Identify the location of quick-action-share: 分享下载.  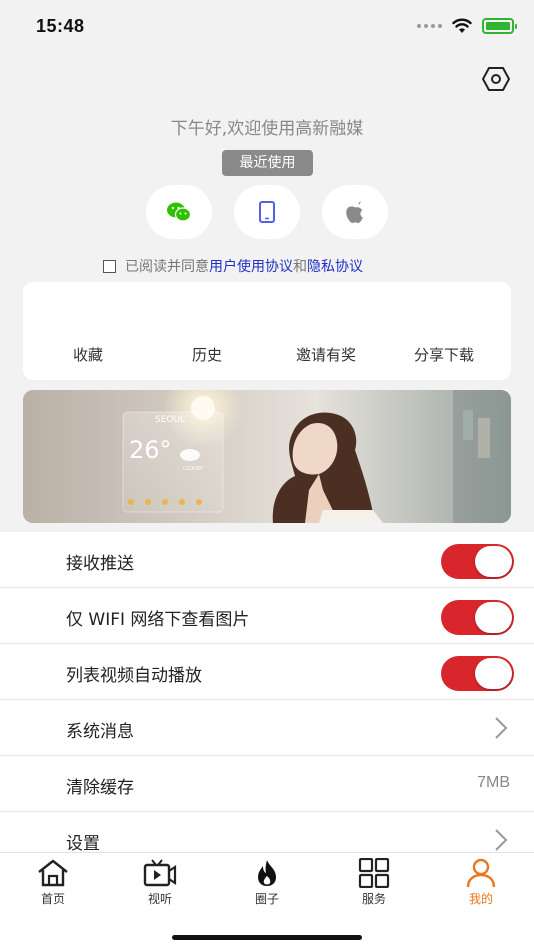
(444, 354).